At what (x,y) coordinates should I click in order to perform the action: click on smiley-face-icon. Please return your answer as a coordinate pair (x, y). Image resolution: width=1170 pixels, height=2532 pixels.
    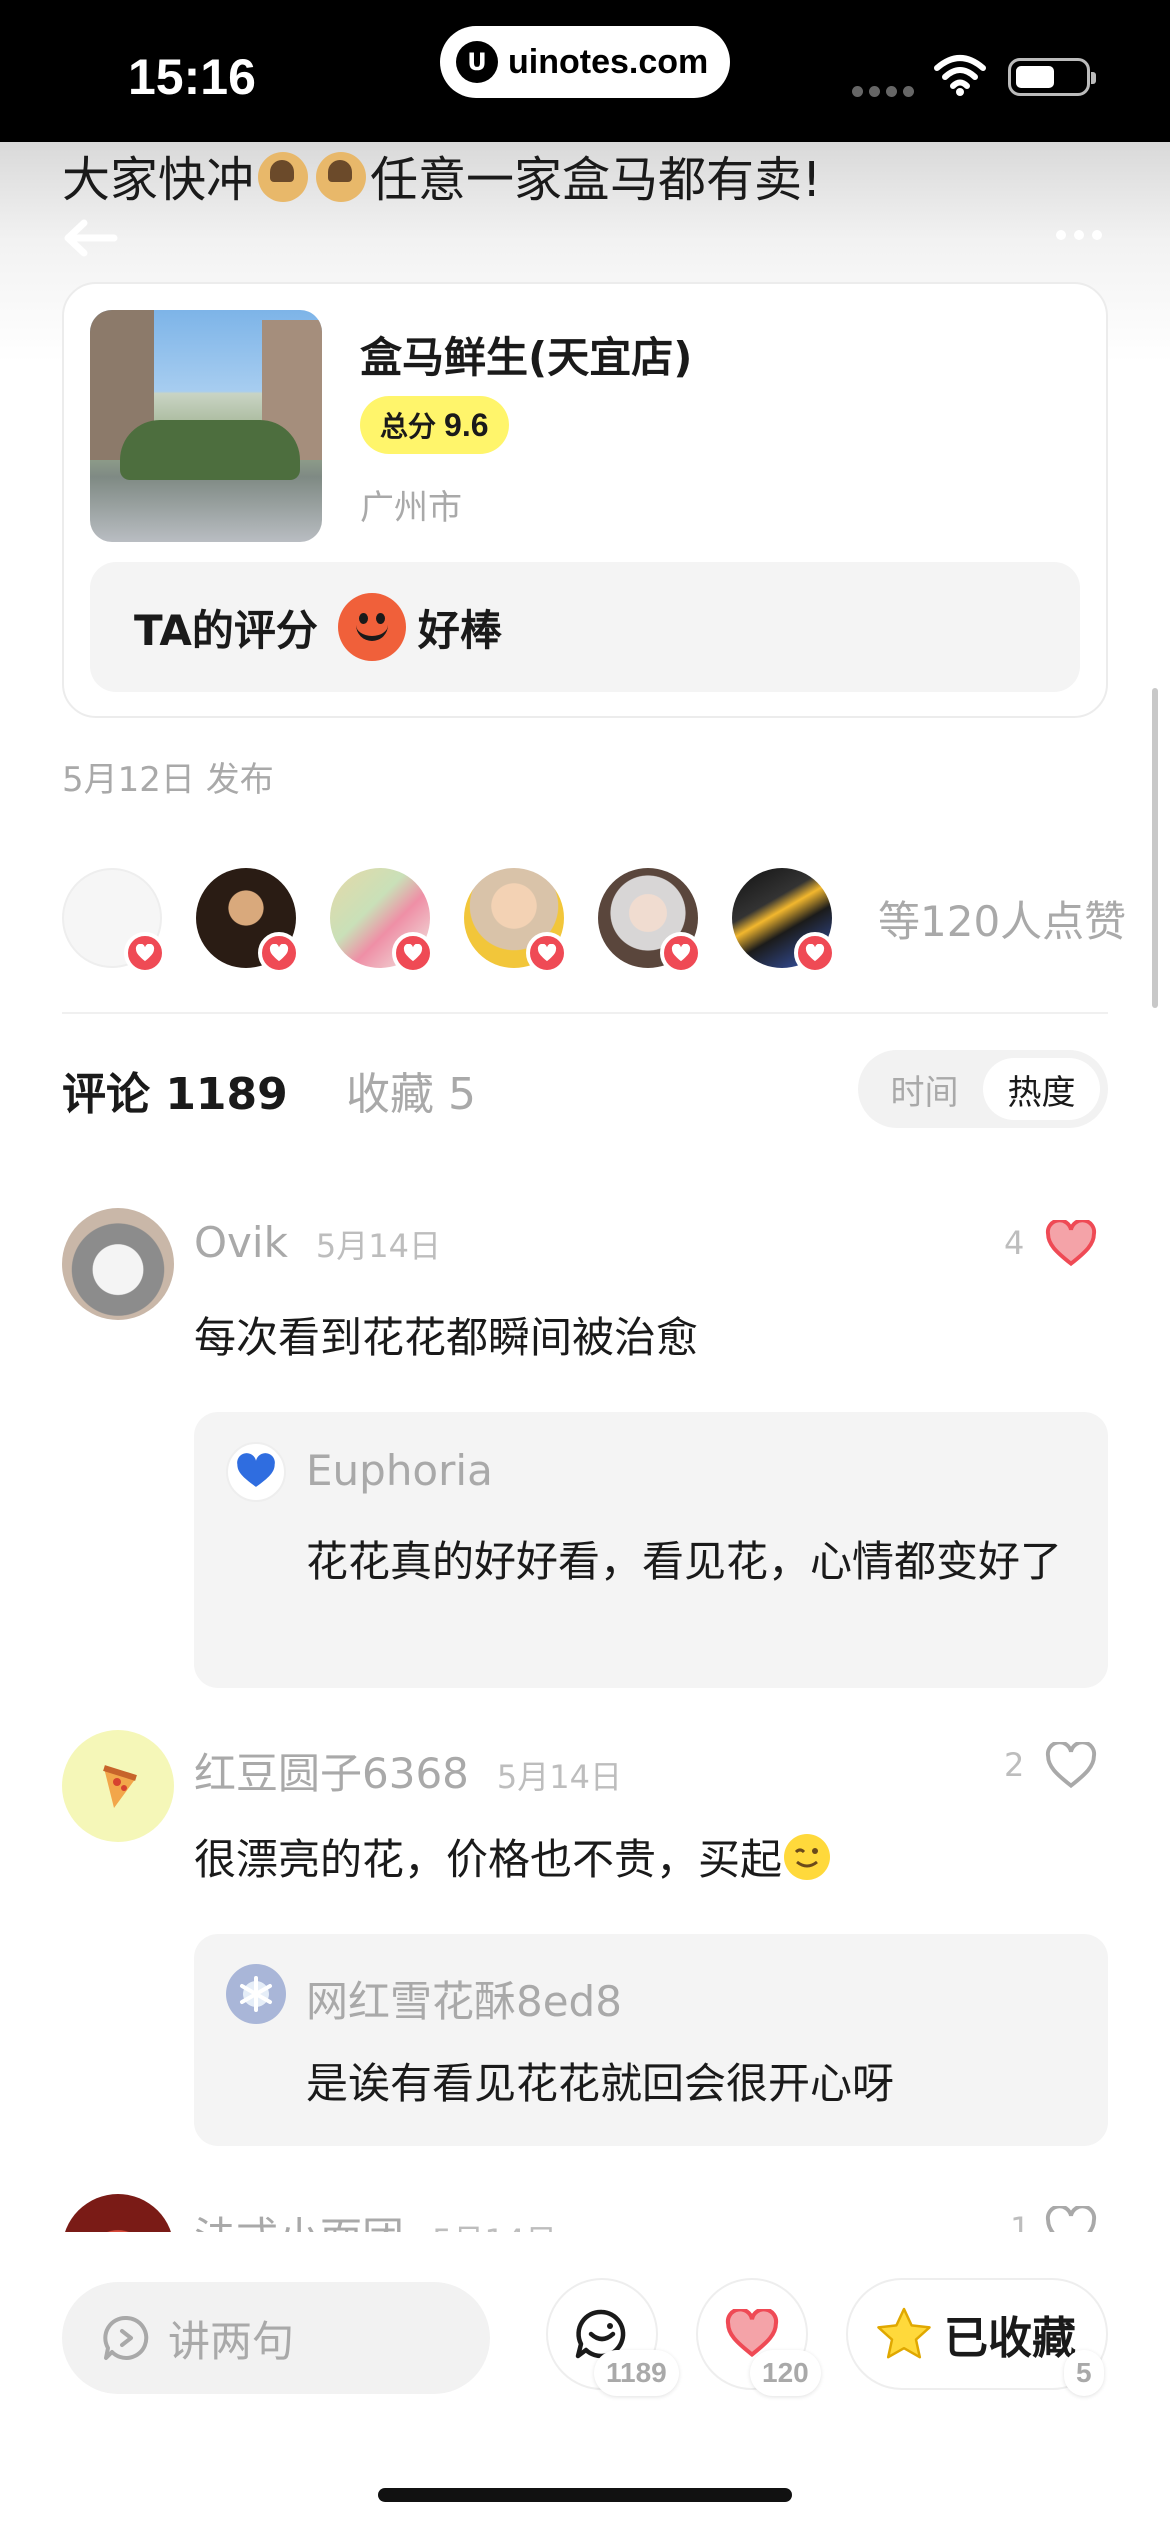
    Looking at the image, I should click on (371, 627).